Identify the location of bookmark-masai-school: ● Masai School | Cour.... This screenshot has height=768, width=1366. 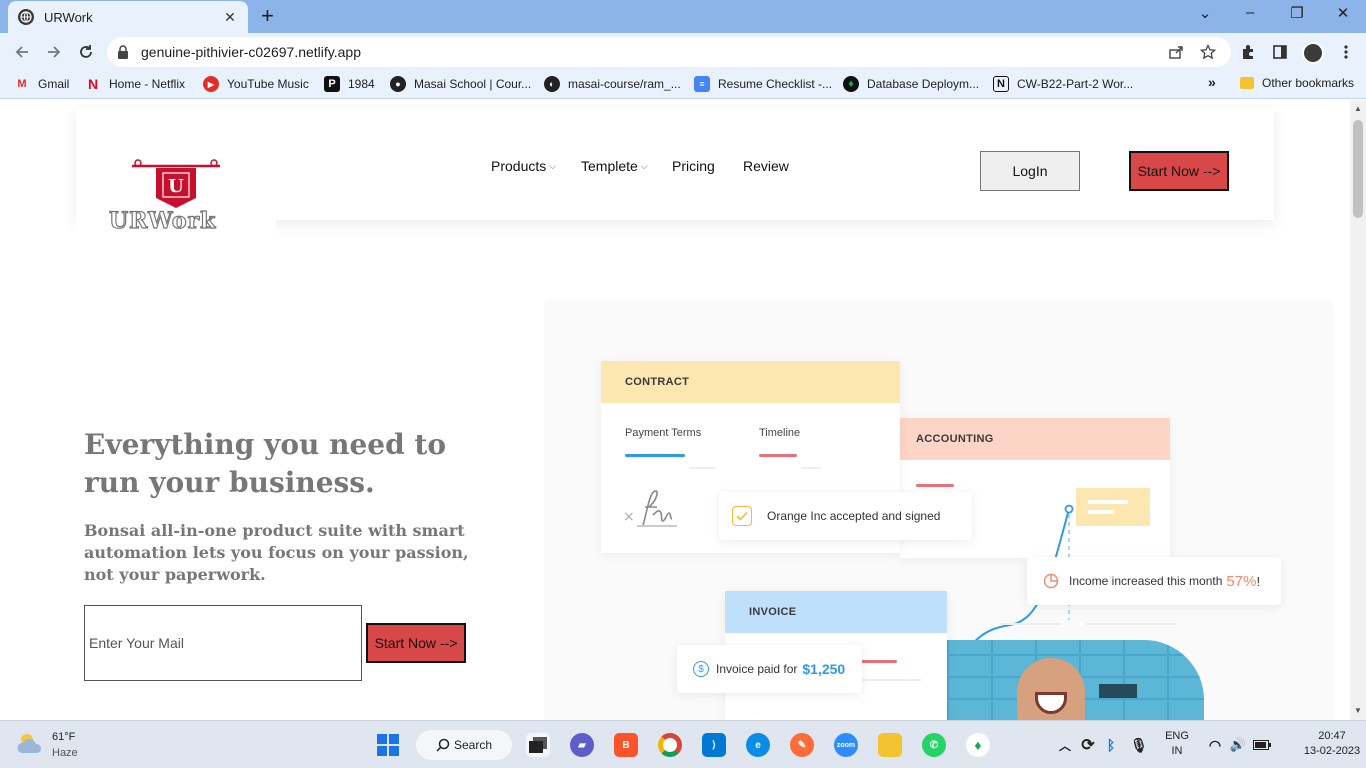
(460, 84).